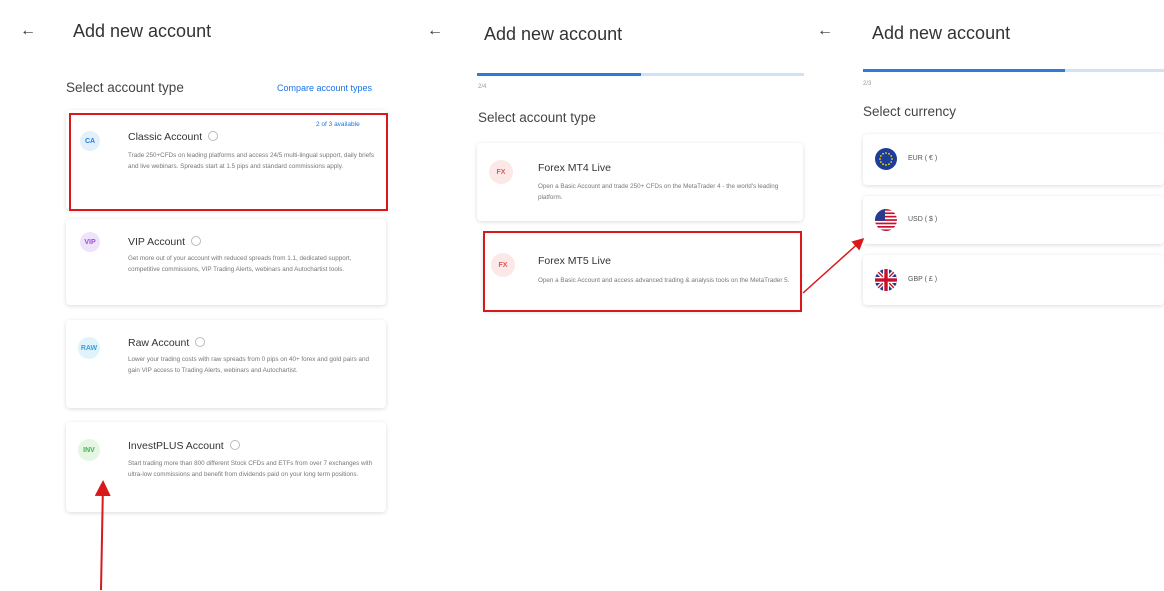  Describe the element at coordinates (338, 124) in the screenshot. I see `availability-badge: 2 of 3 available` at that location.